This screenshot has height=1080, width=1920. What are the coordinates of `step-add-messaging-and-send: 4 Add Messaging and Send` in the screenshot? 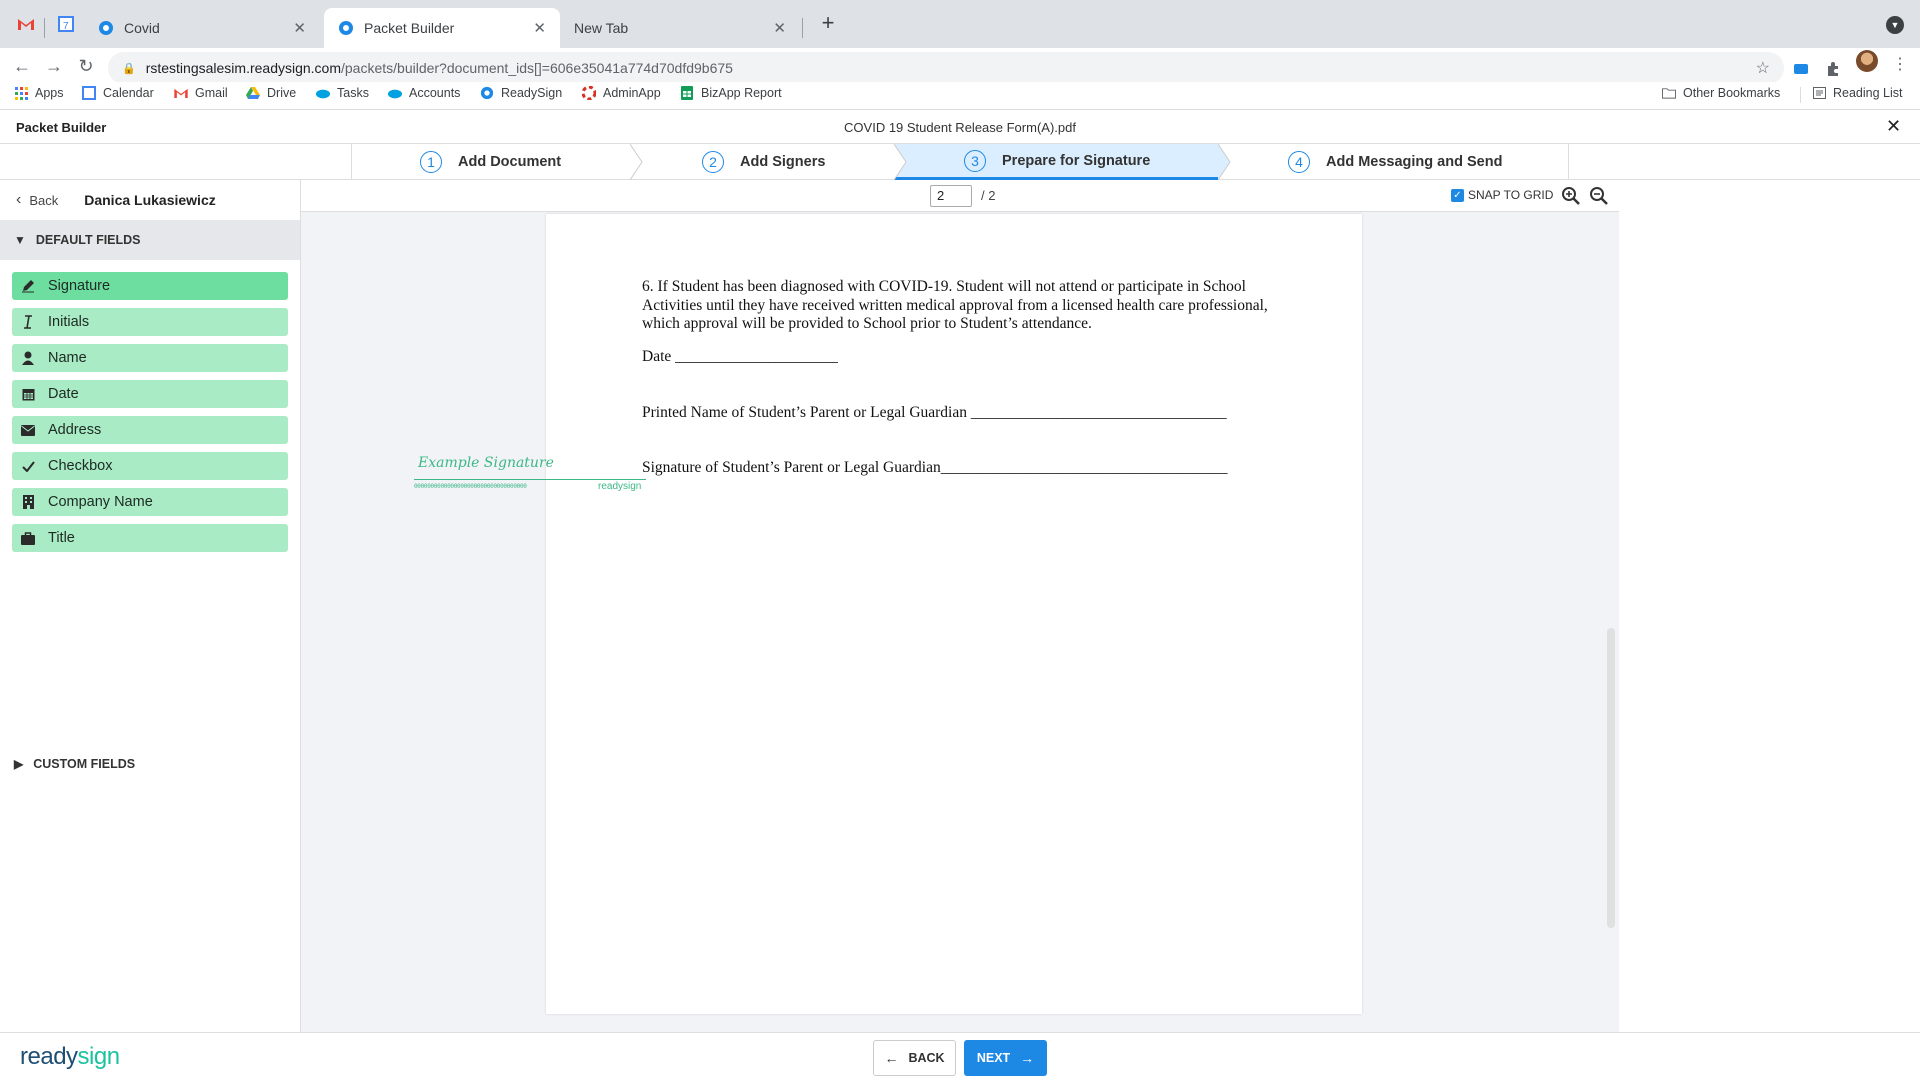 It's located at (1401, 162).